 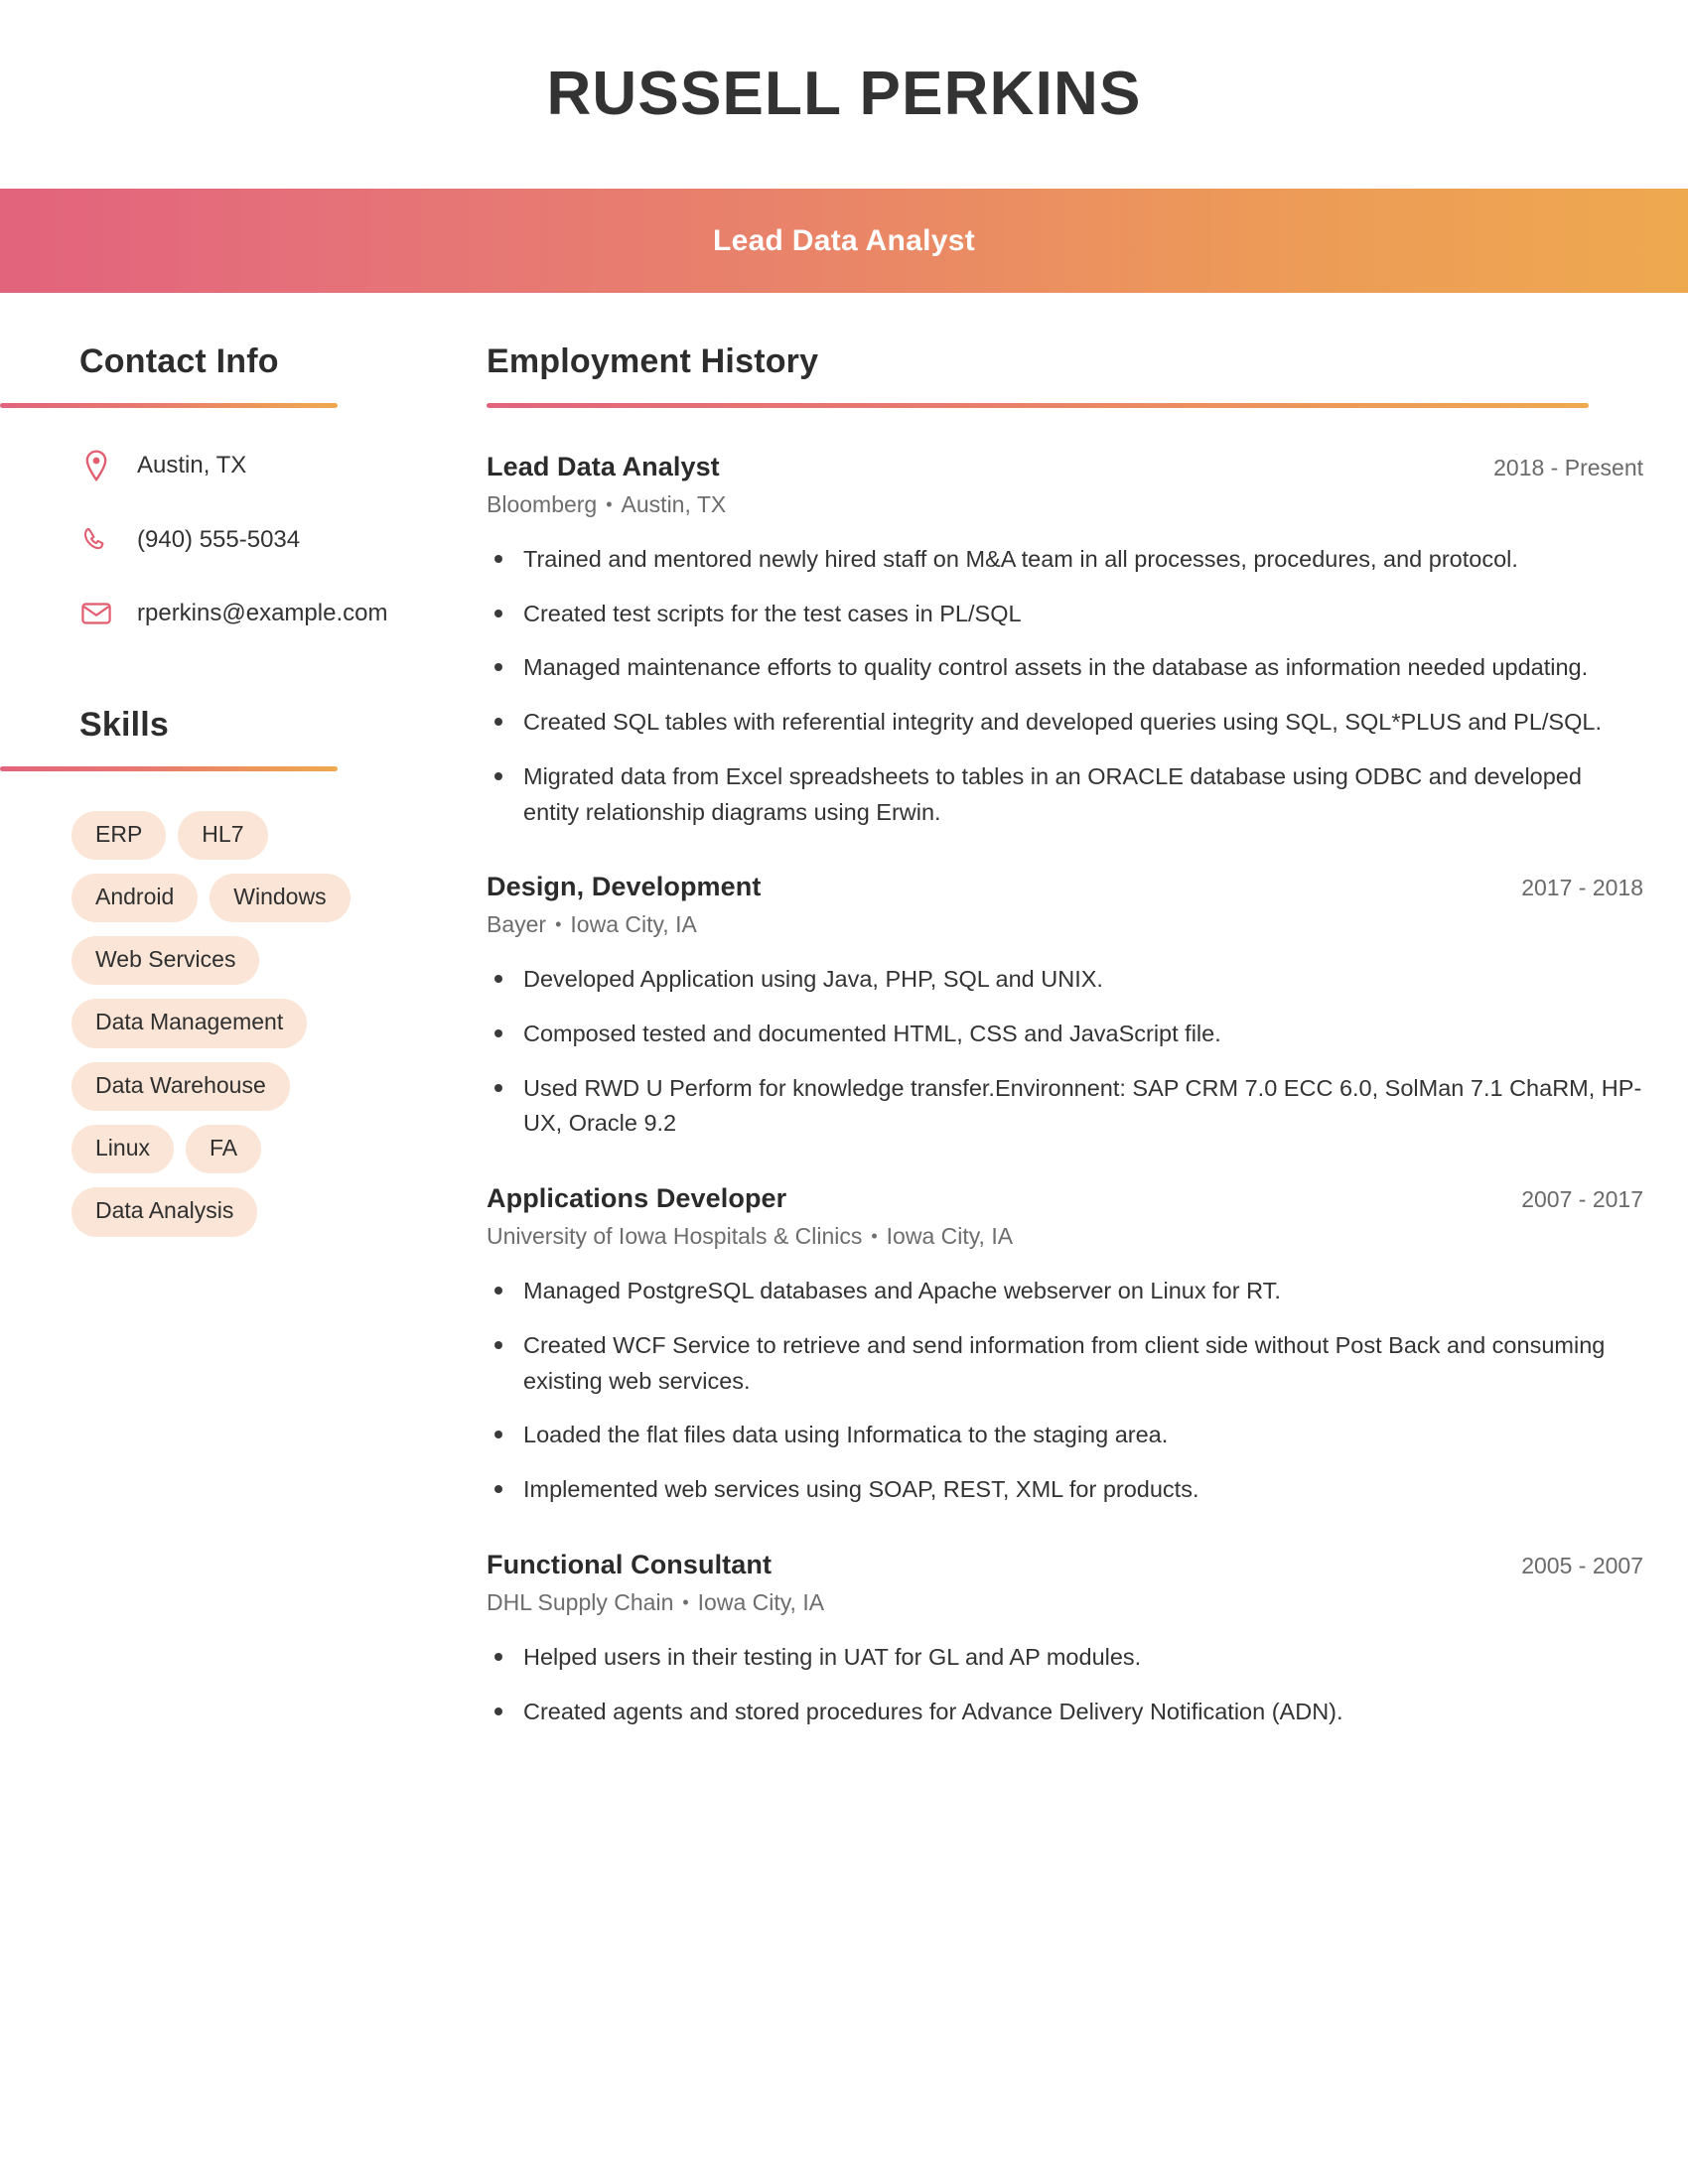 I want to click on candidate-name: RUSSELL PERKINS, so click(x=844, y=94).